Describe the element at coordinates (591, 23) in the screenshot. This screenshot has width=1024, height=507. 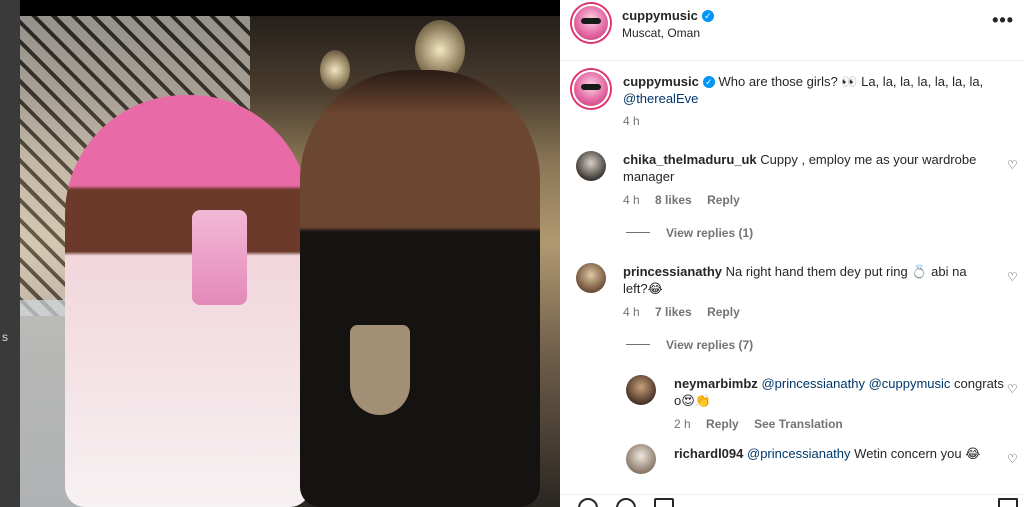
I see `author-avatar` at that location.